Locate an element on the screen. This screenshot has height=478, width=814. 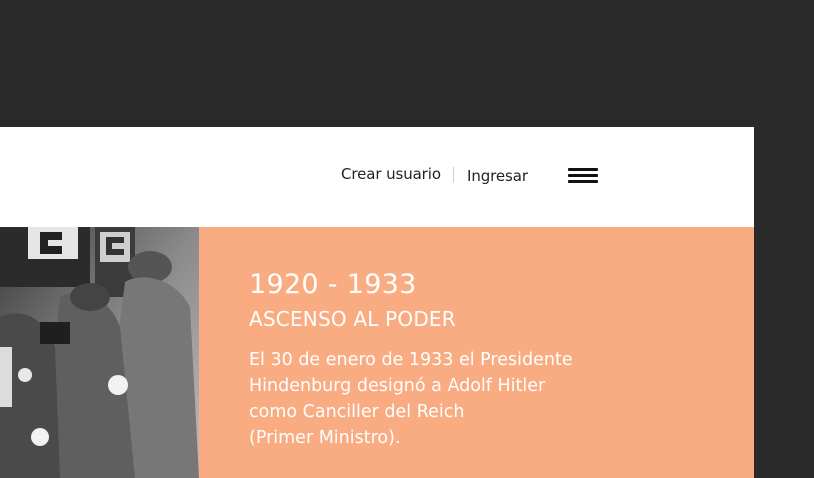
description-line: (Primer Ministro). is located at coordinates (325, 438).